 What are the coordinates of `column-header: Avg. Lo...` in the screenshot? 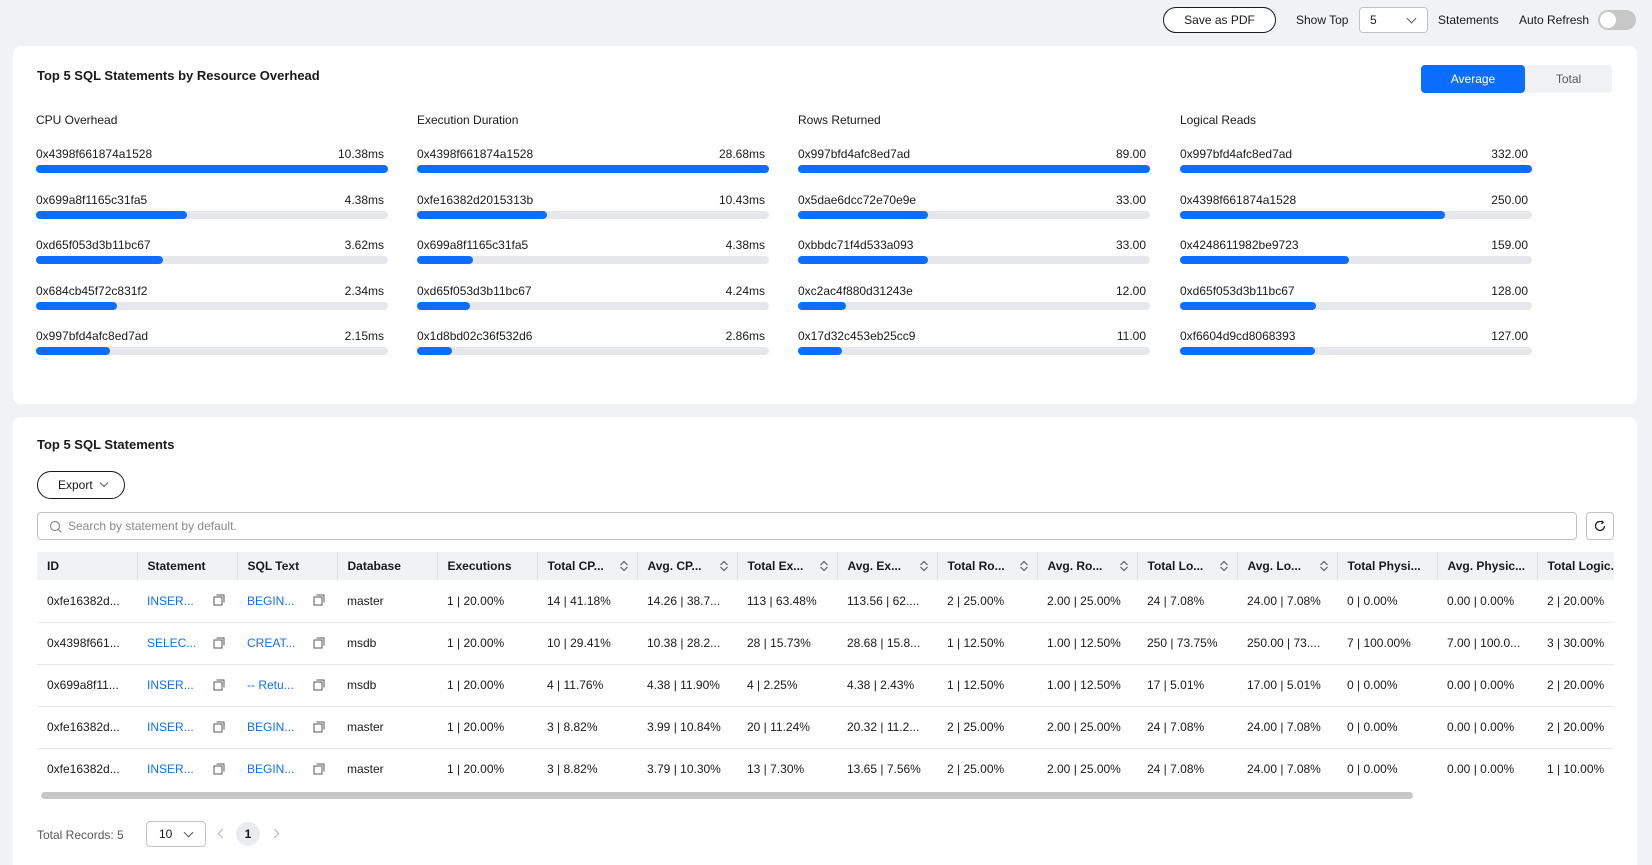 It's located at (1287, 566).